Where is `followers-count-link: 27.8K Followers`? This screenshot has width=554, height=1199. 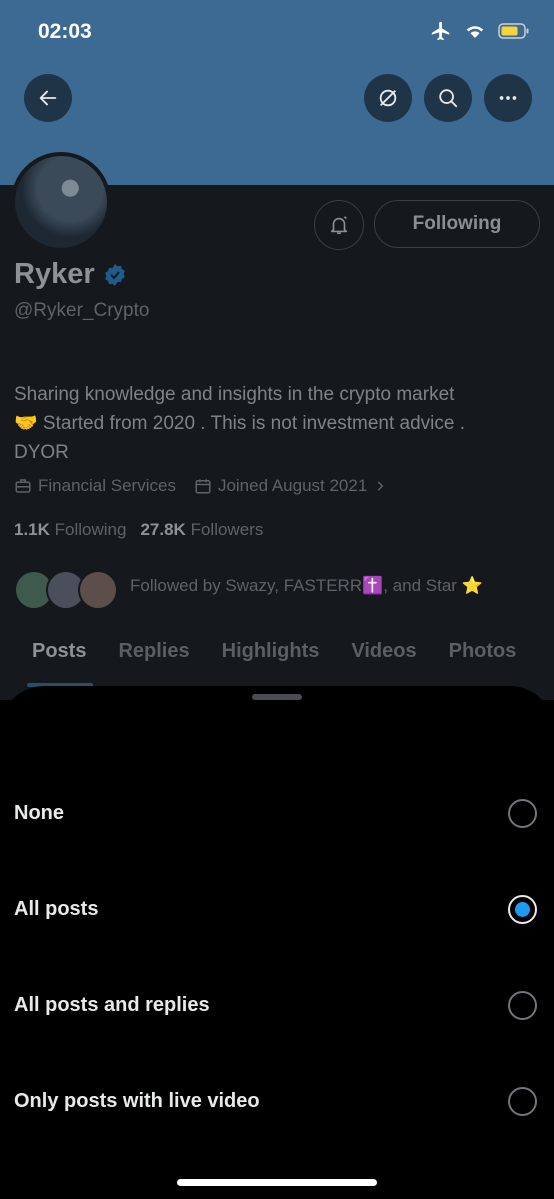 followers-count-link: 27.8K Followers is located at coordinates (201, 530).